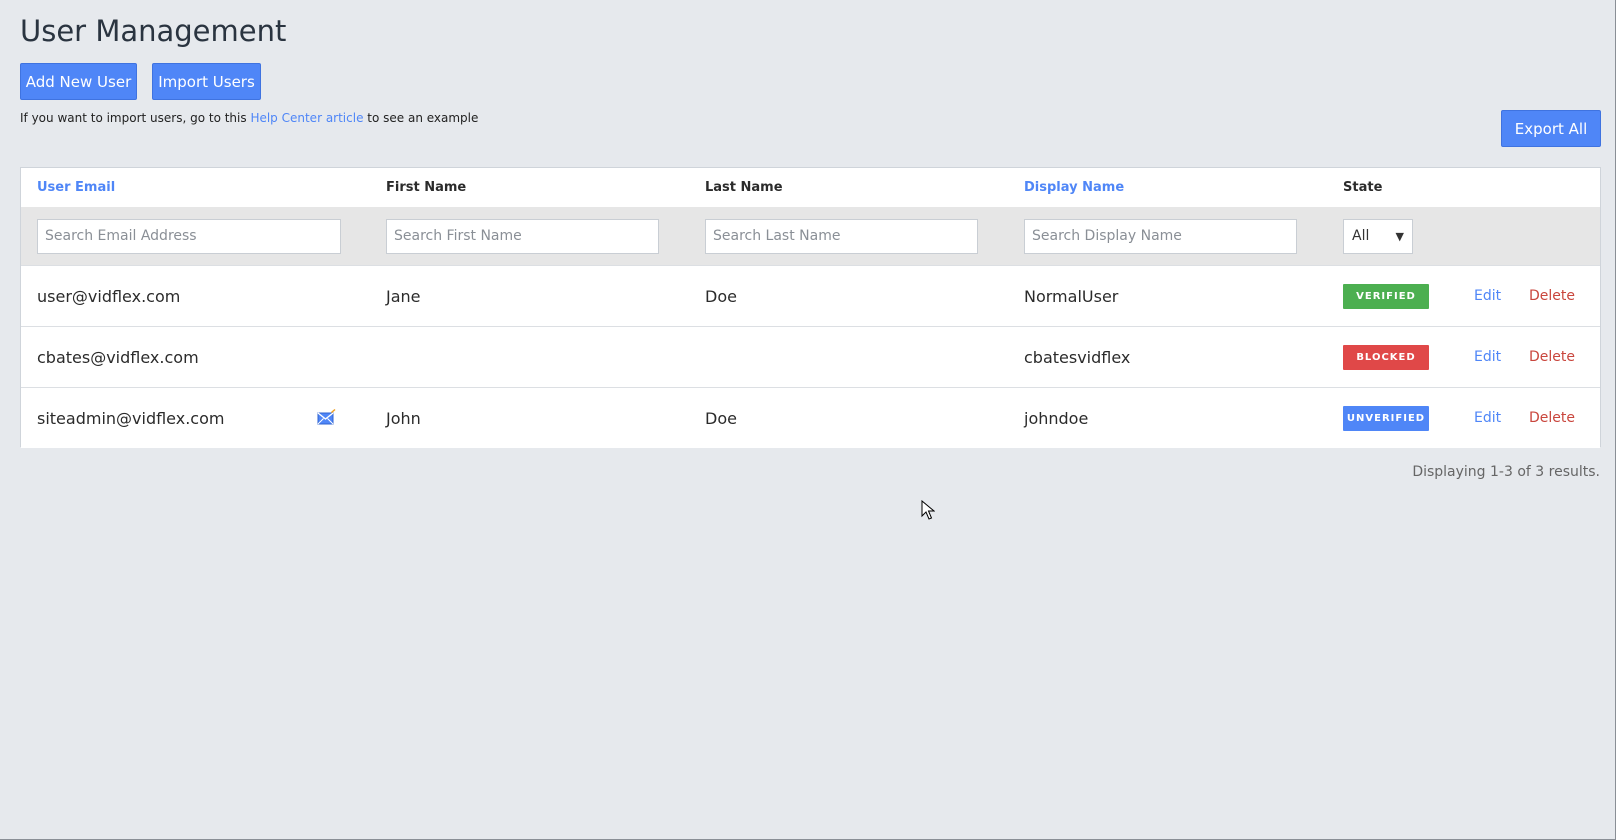 This screenshot has height=840, width=1616. What do you see at coordinates (1386, 418) in the screenshot?
I see `status-badge: UNVERIFIED` at bounding box center [1386, 418].